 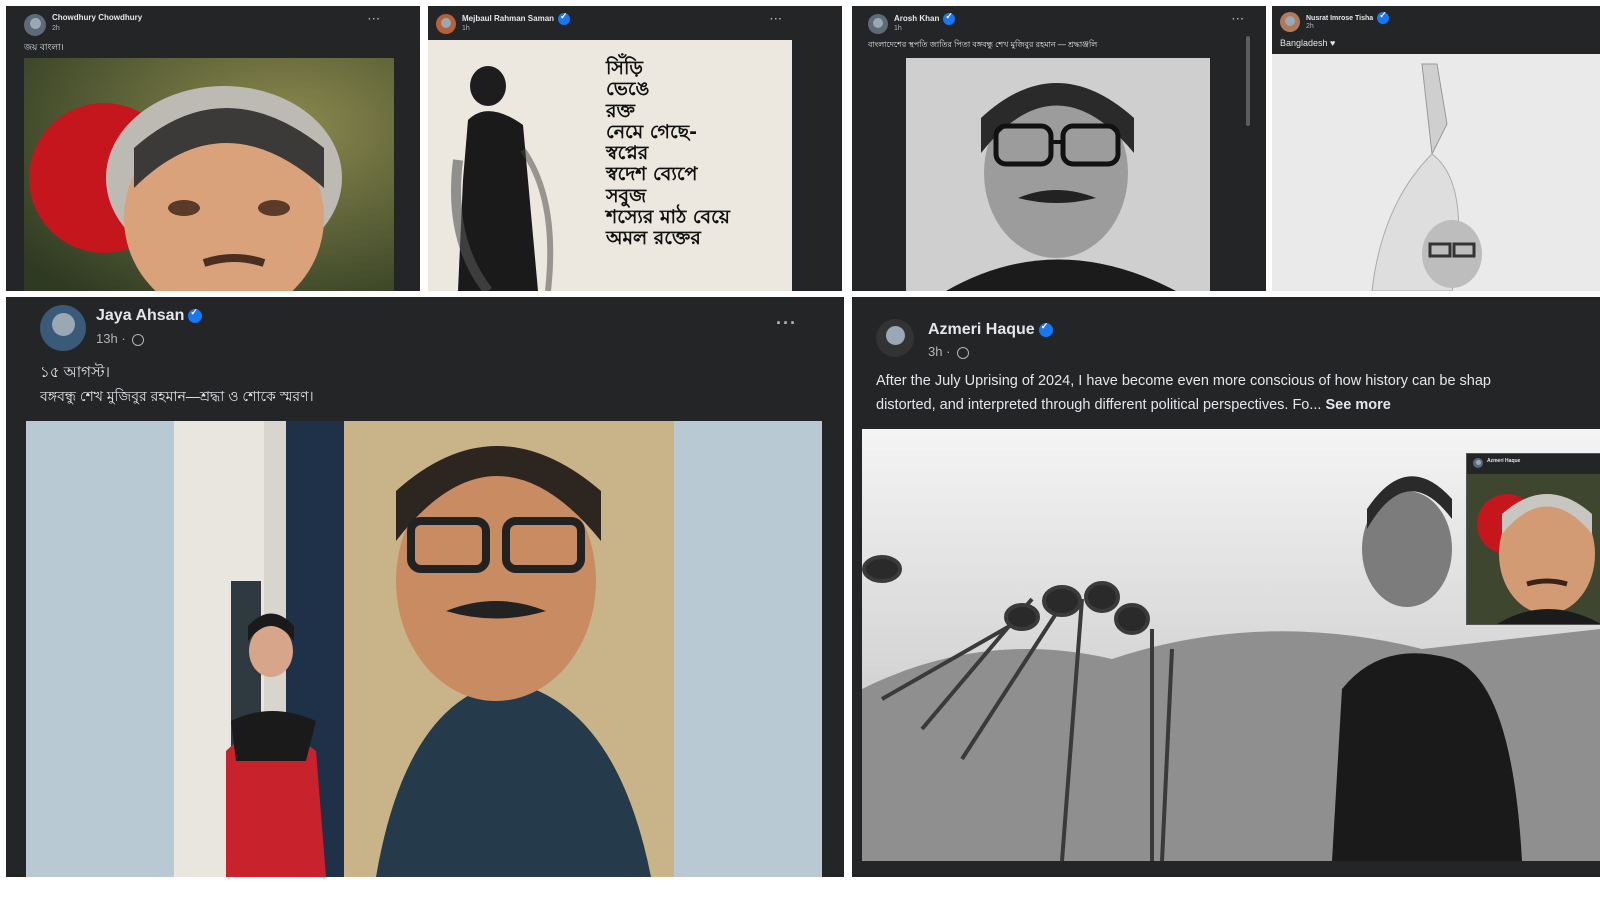 What do you see at coordinates (626, 195) in the screenshot?
I see `poem-line: সবুজ` at bounding box center [626, 195].